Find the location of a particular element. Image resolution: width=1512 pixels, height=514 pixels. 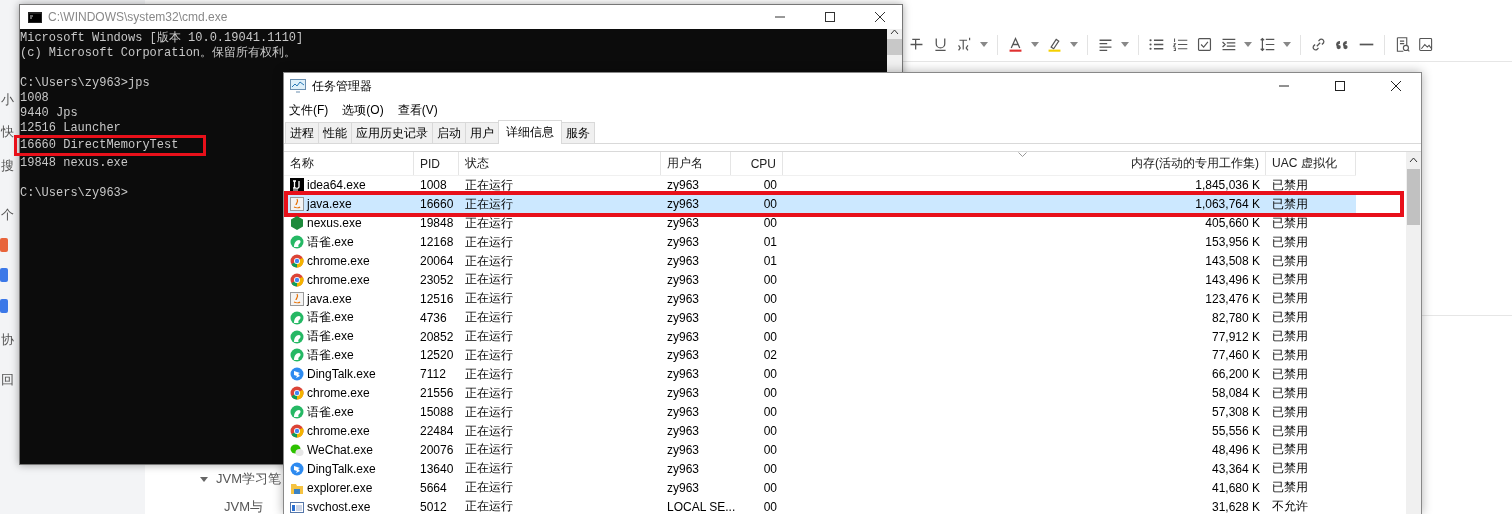

indent-icon is located at coordinates (1228, 44).